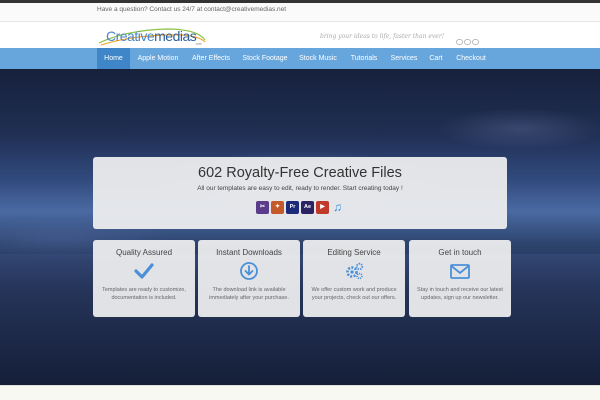 Image resolution: width=600 pixels, height=400 pixels. Describe the element at coordinates (249, 252) in the screenshot. I see `card-title: Instant Downloads` at that location.